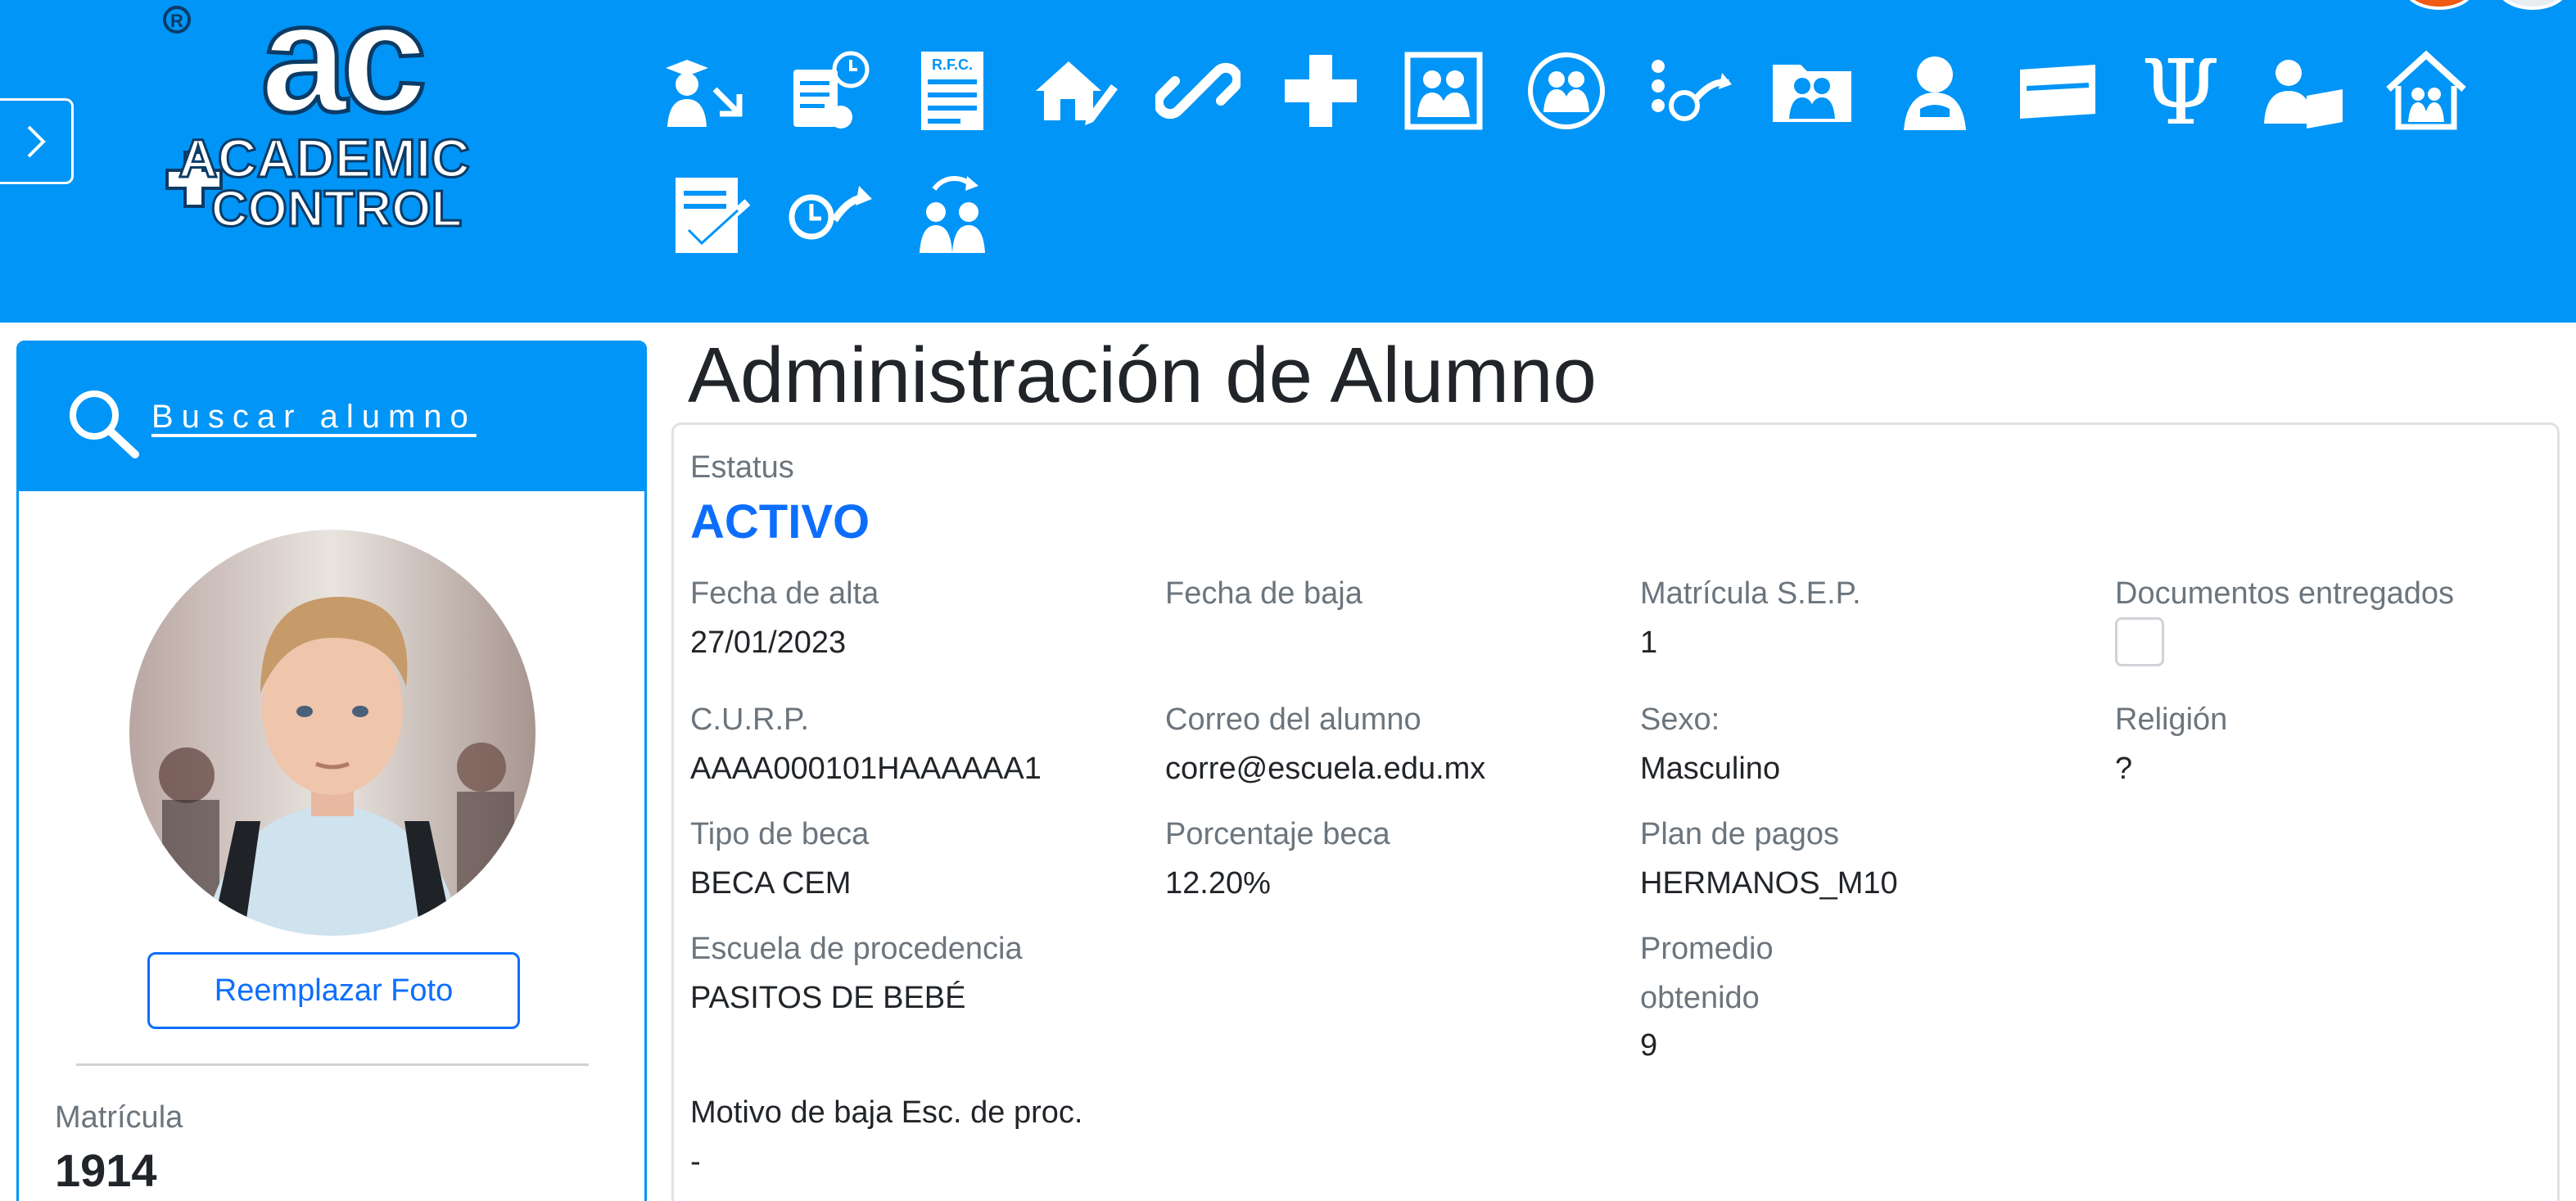 This screenshot has height=1201, width=2576. What do you see at coordinates (106, 1170) in the screenshot?
I see `matricula-value: 1914` at bounding box center [106, 1170].